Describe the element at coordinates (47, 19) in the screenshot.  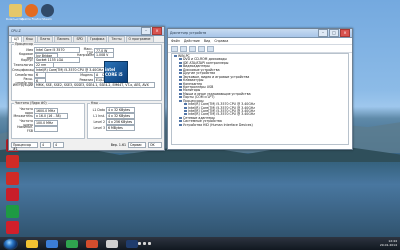
I see `desktop-icon-label: Steam` at that location.